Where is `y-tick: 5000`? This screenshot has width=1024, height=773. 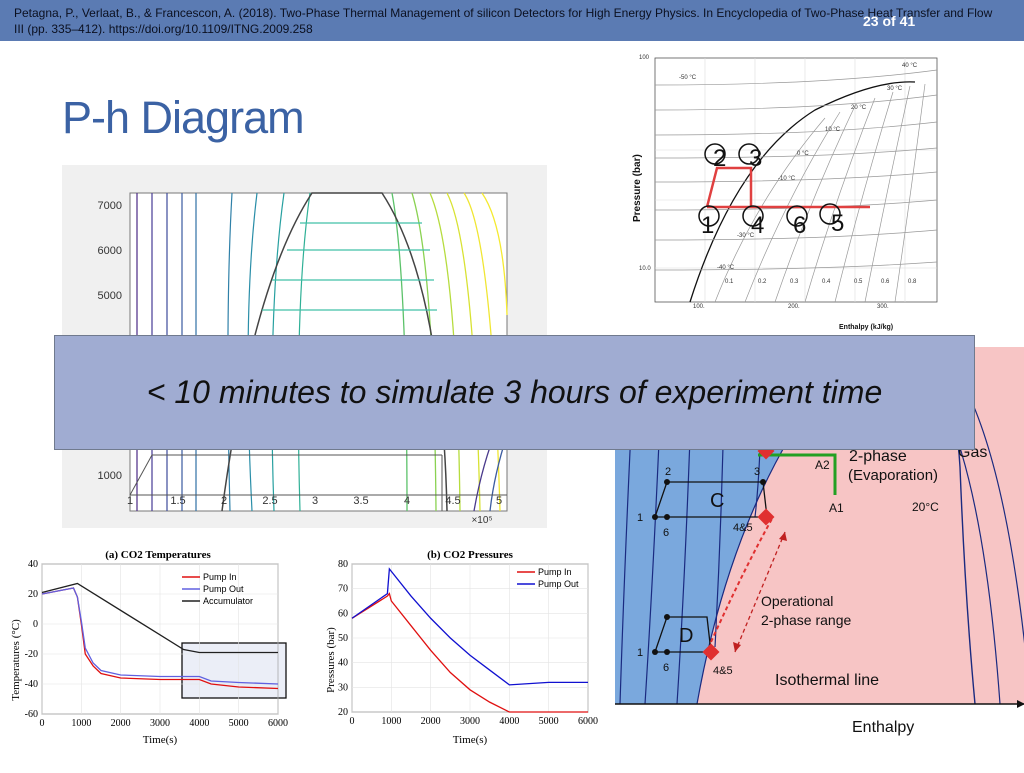
y-tick: 5000 is located at coordinates (110, 296).